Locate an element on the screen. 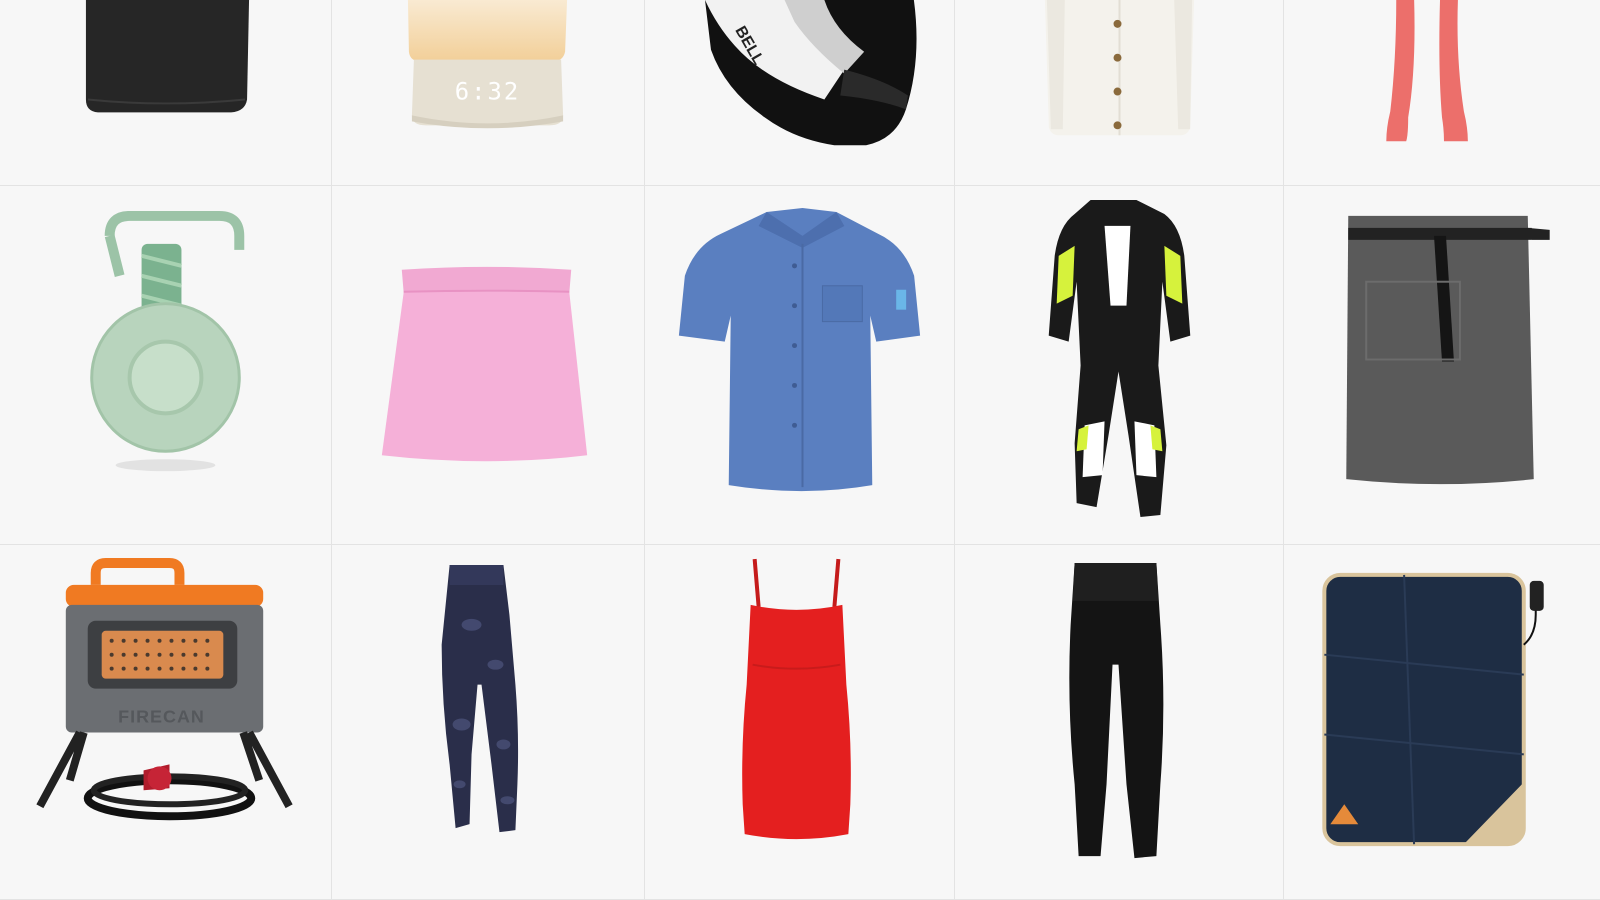  white-button-cardigan-icon is located at coordinates (1119, 68).